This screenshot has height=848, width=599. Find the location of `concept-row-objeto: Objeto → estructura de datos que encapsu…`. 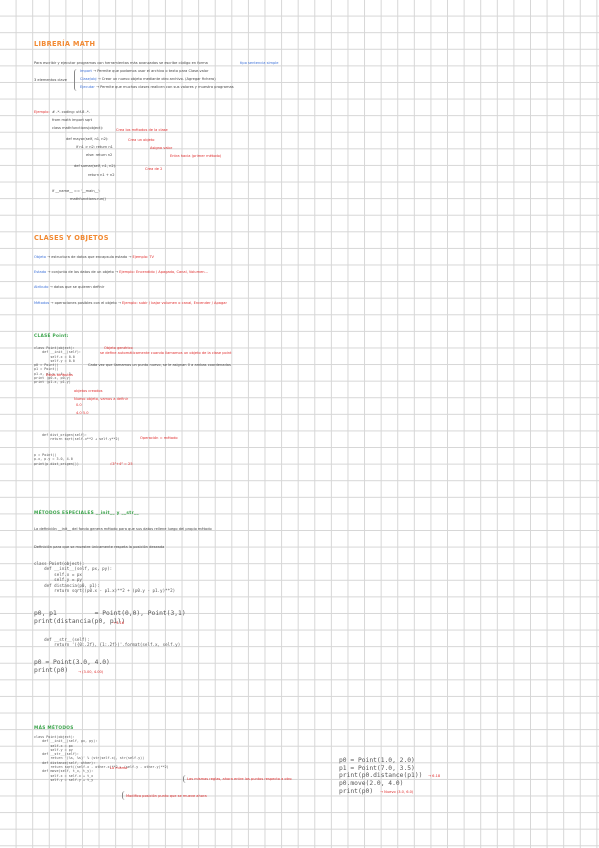

concept-row-objeto: Objeto → estructura de datos que encapsu… is located at coordinates (94, 257).